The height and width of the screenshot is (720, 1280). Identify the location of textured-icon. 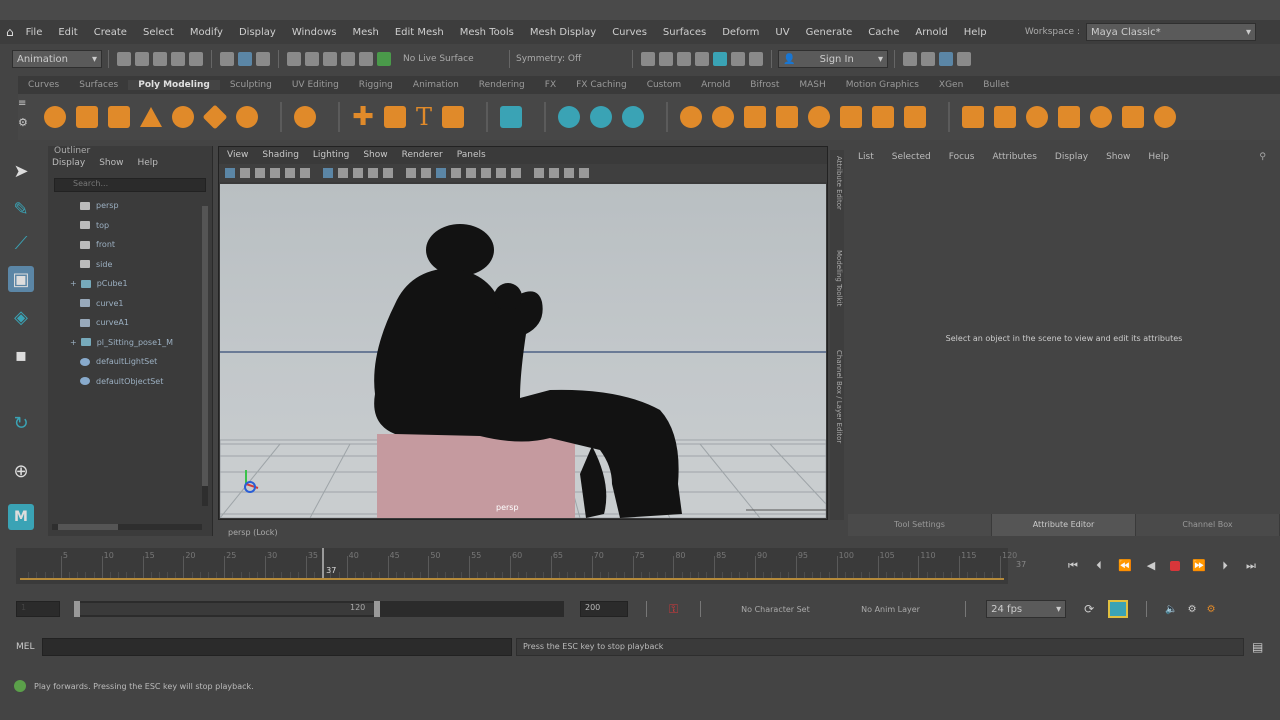
(456, 173).